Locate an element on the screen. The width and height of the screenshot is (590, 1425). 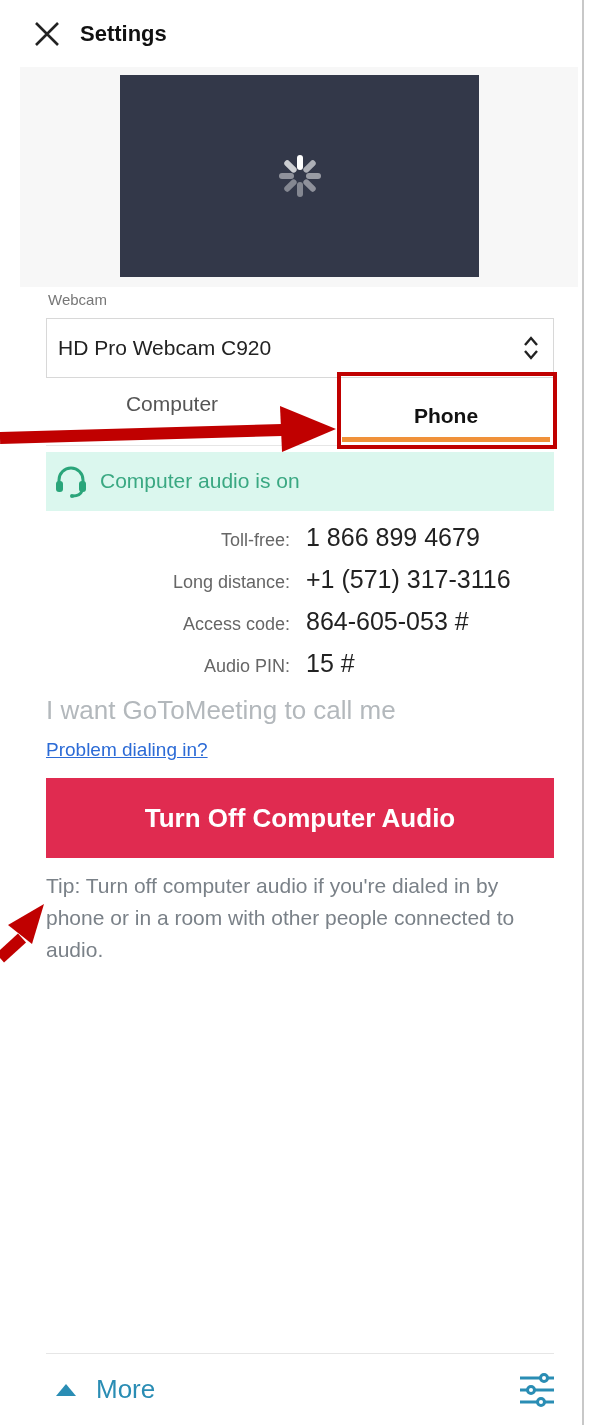
field-label: Toll-free: is located at coordinates (254, 540).